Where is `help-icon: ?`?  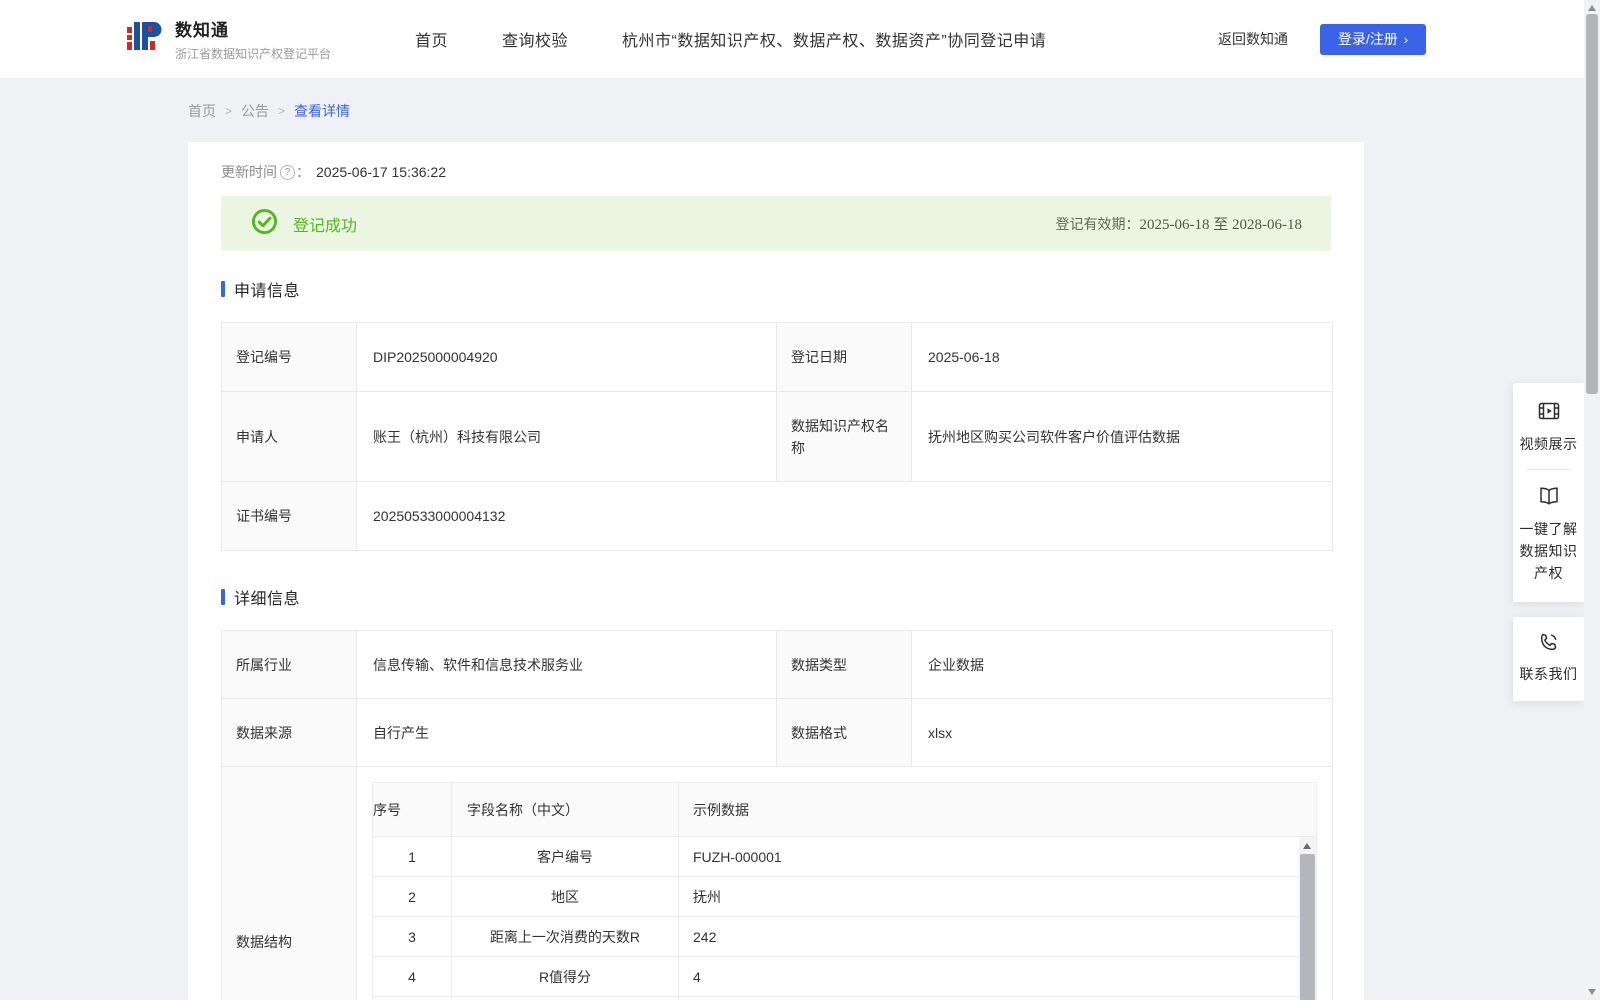 help-icon: ? is located at coordinates (287, 172).